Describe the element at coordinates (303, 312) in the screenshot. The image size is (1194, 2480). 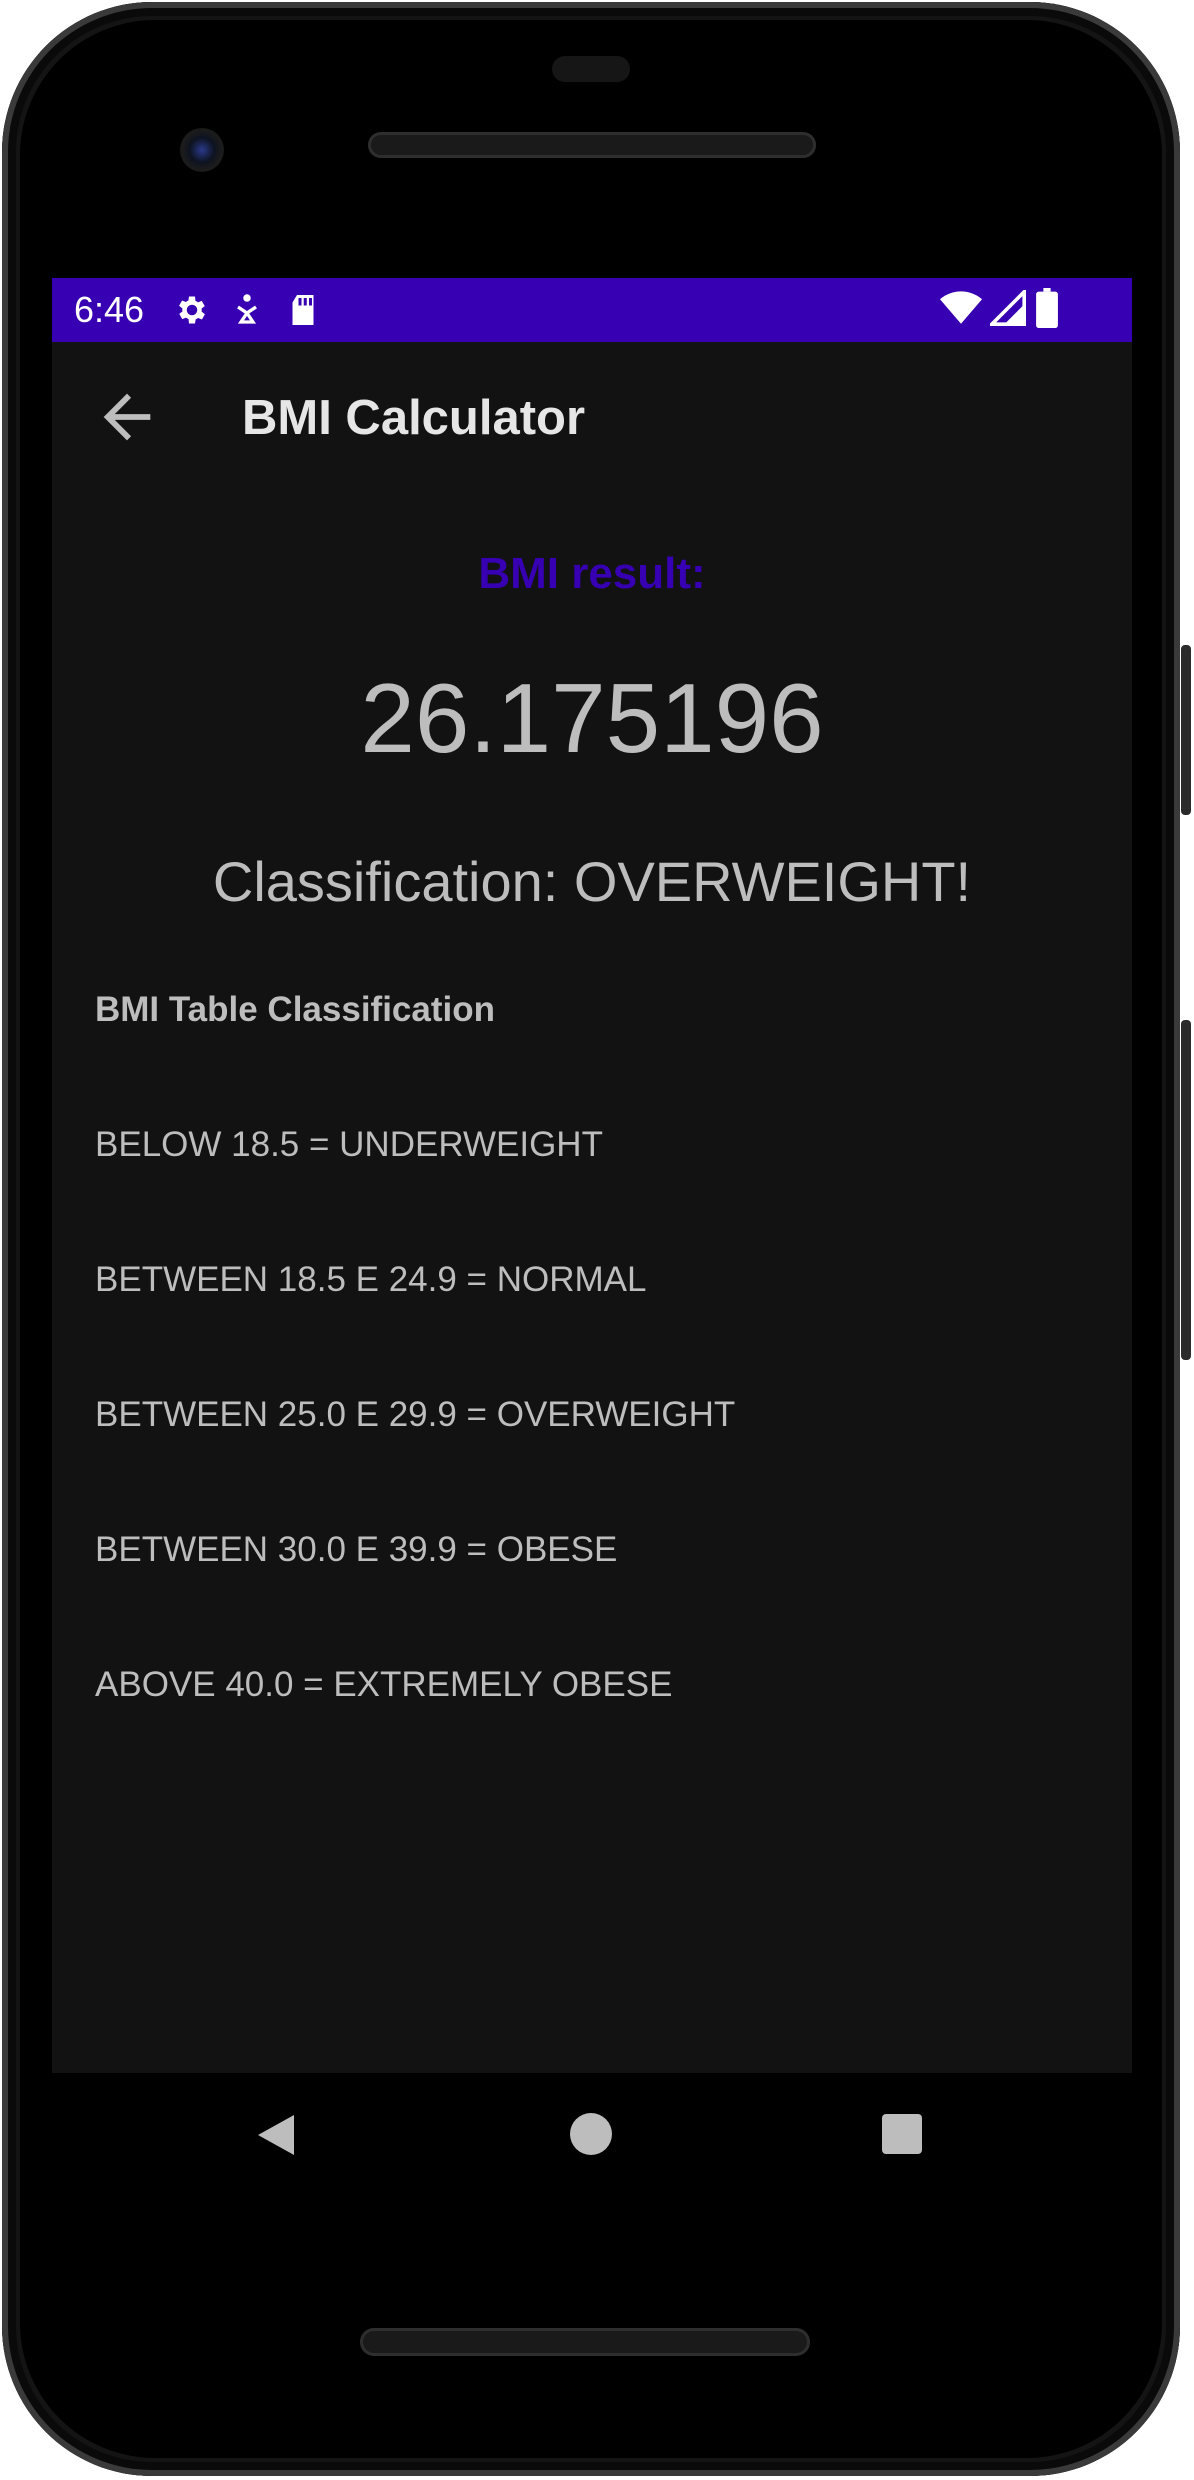
I see `sd-card-icon` at that location.